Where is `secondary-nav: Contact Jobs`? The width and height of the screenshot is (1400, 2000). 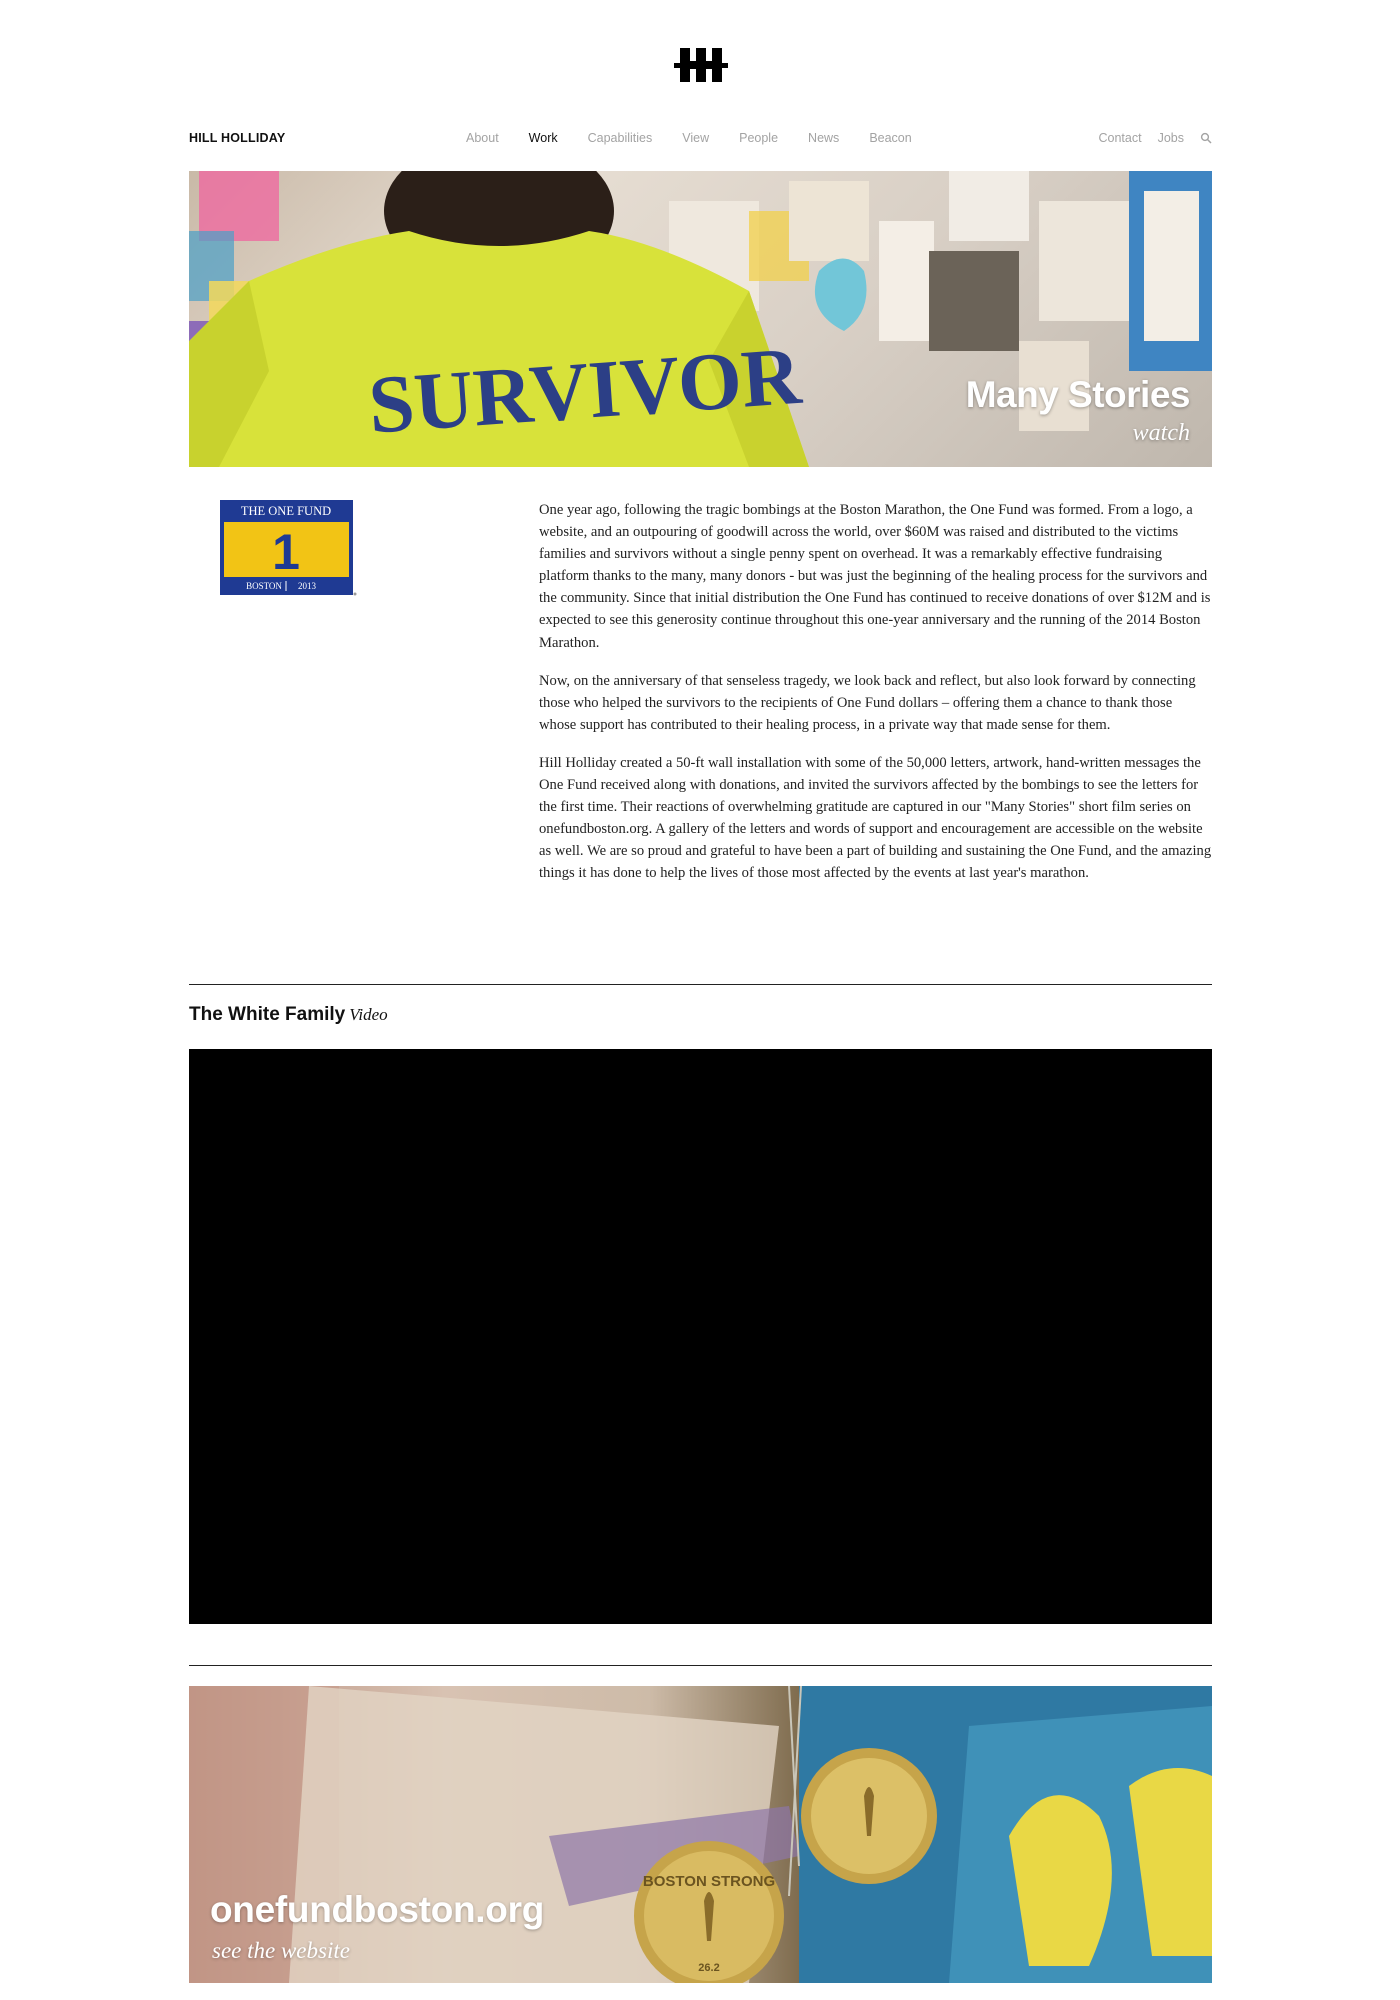 secondary-nav: Contact Jobs is located at coordinates (1156, 138).